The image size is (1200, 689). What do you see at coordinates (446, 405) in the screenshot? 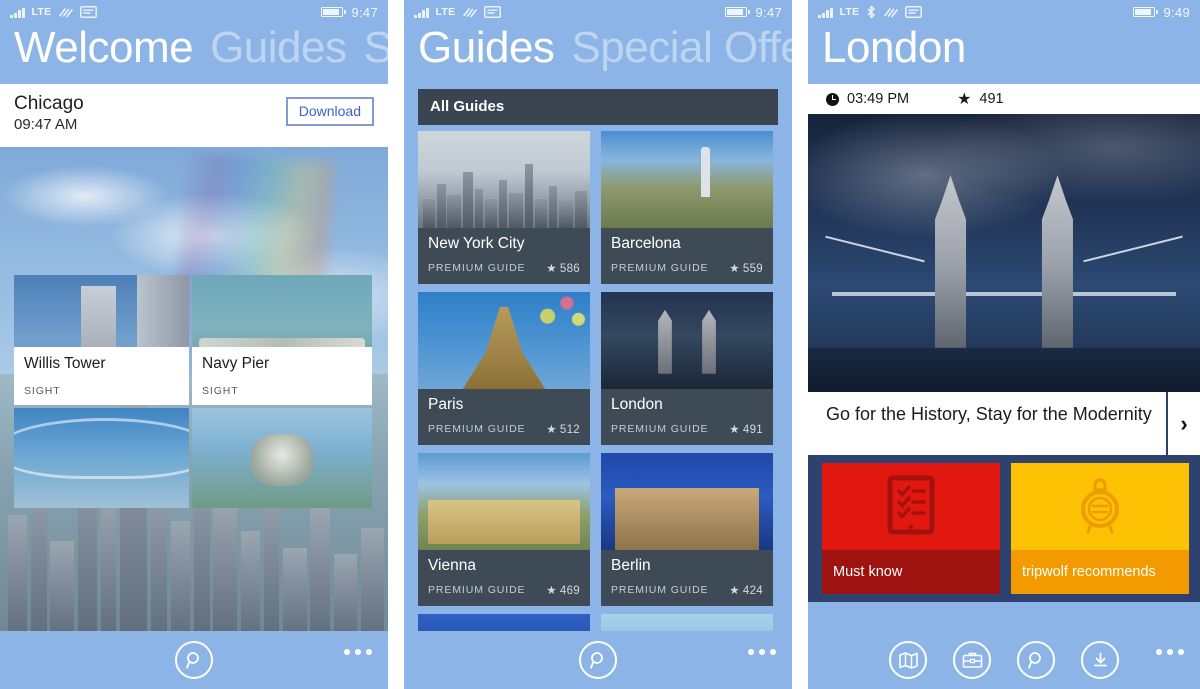
I see `guide-title: Paris` at bounding box center [446, 405].